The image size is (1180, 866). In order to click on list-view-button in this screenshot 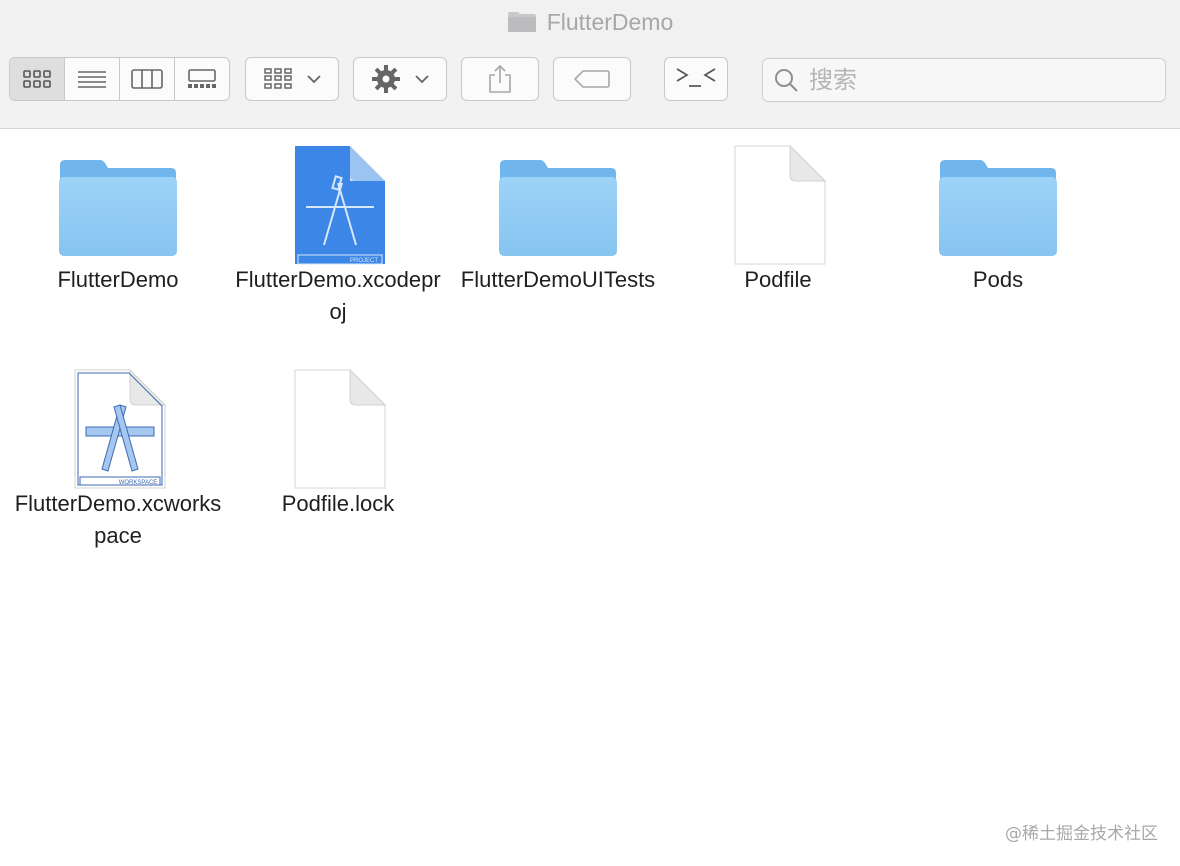, I will do `click(92, 79)`.